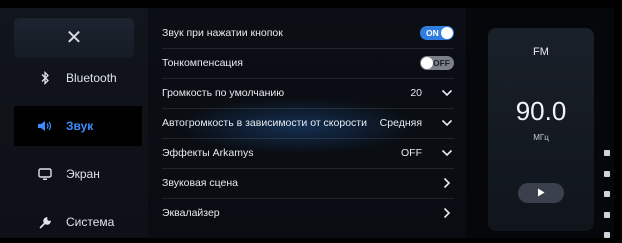 The height and width of the screenshot is (243, 622). I want to click on play-button, so click(541, 193).